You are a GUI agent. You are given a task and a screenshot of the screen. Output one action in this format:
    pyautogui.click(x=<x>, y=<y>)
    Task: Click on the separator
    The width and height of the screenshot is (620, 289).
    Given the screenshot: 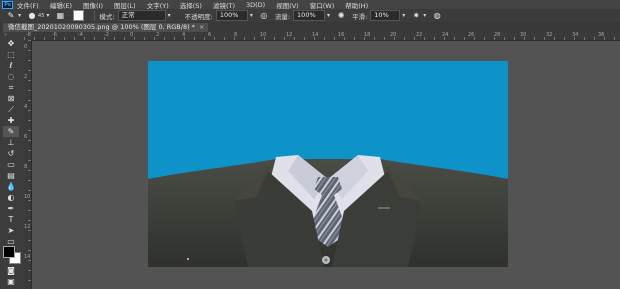 What is the action you would take?
    pyautogui.click(x=95, y=15)
    